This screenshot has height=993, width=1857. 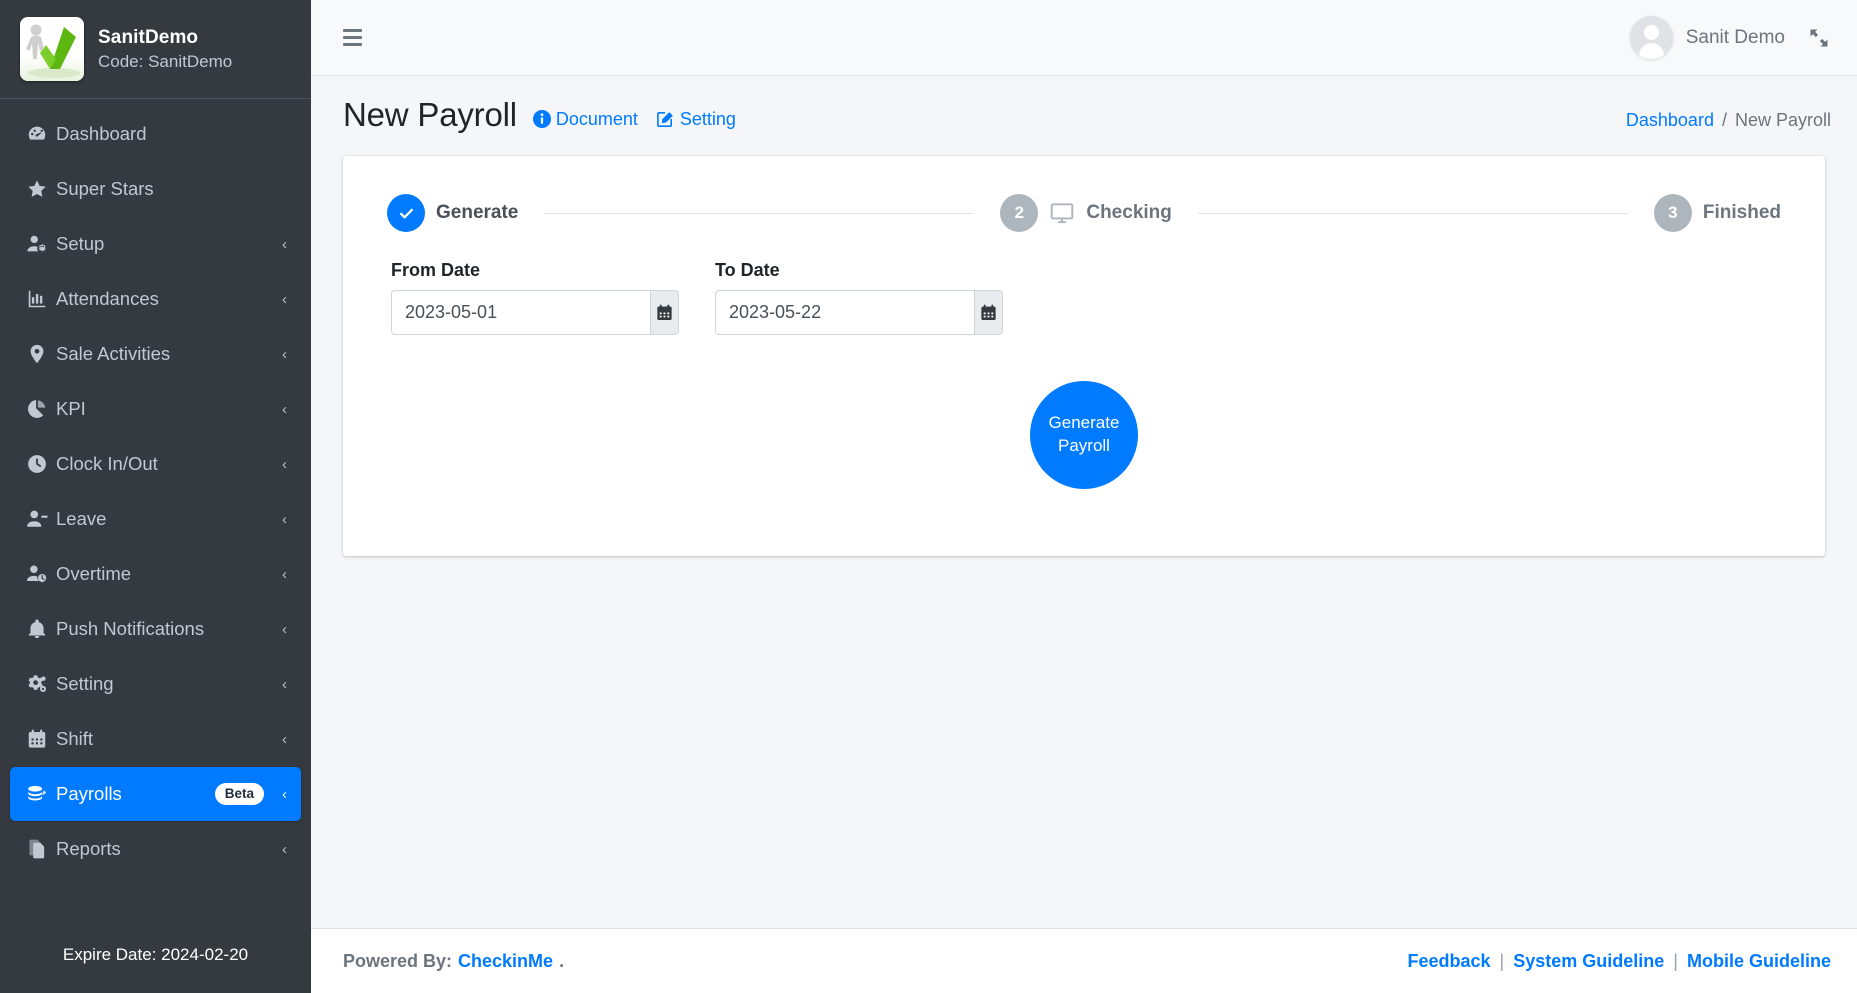 What do you see at coordinates (1759, 961) in the screenshot?
I see `mobile-guideline-link: Mobile Guideline` at bounding box center [1759, 961].